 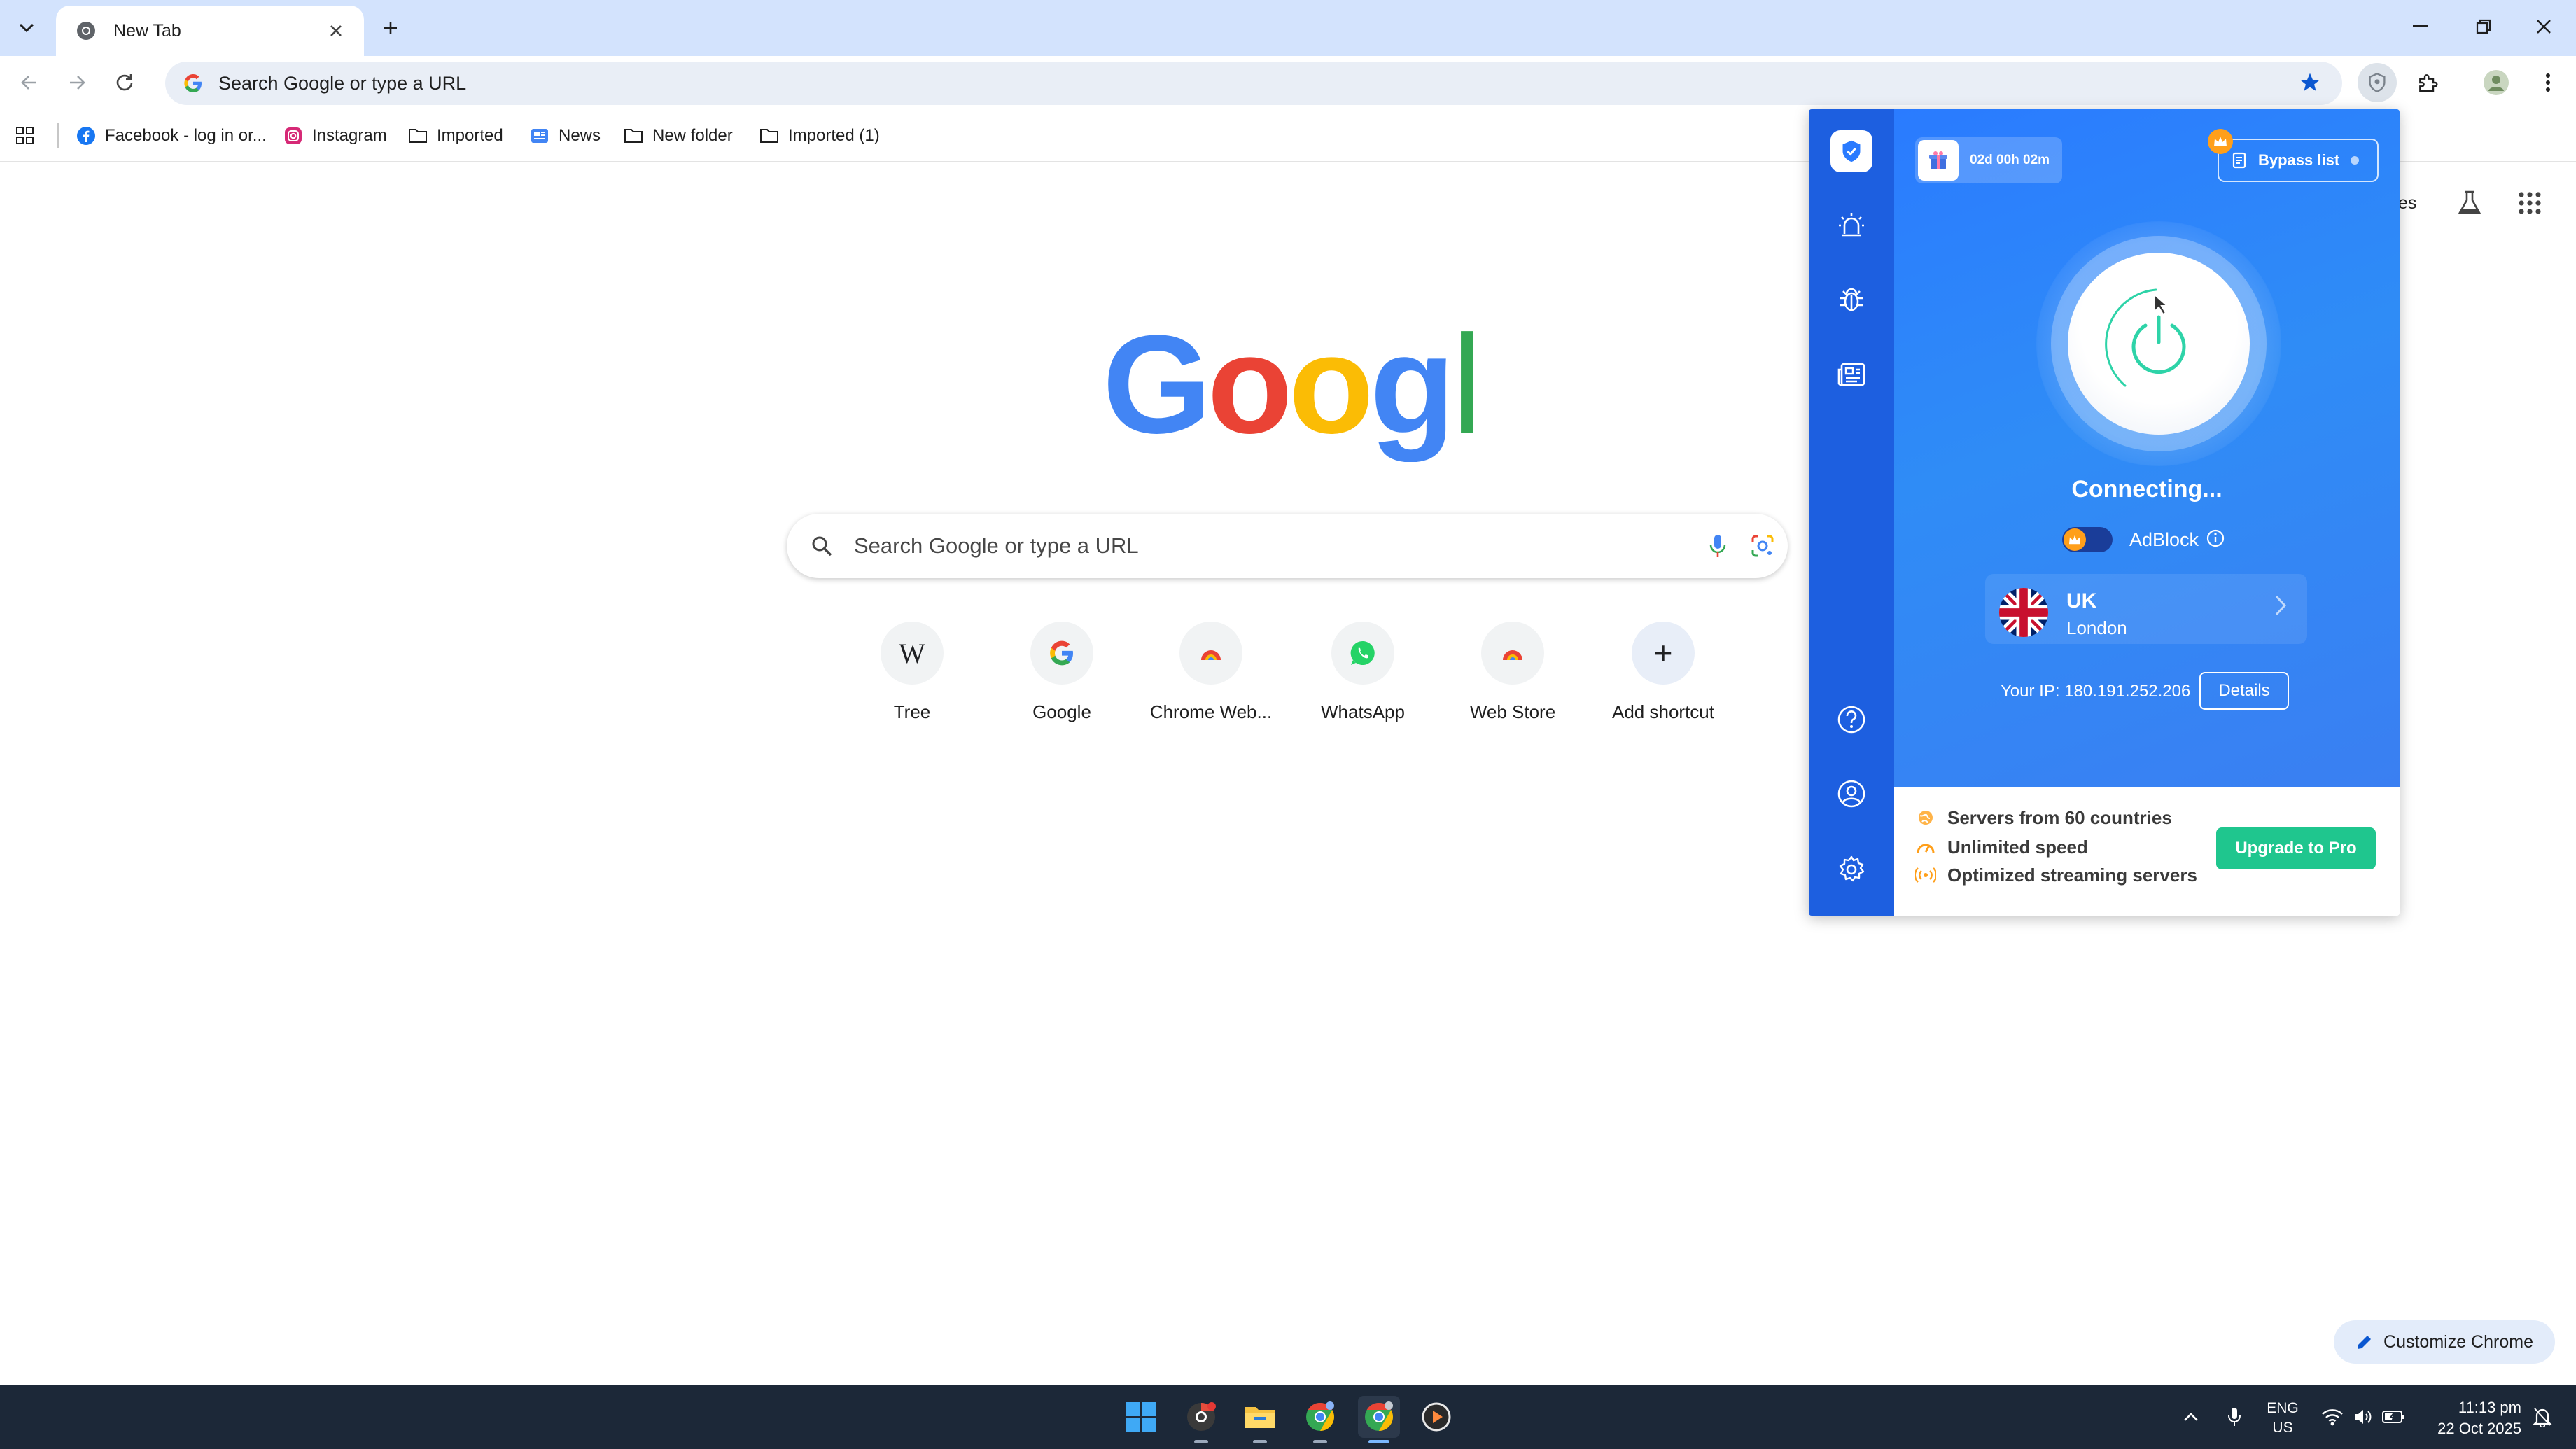 I want to click on reload-button, so click(x=124, y=82).